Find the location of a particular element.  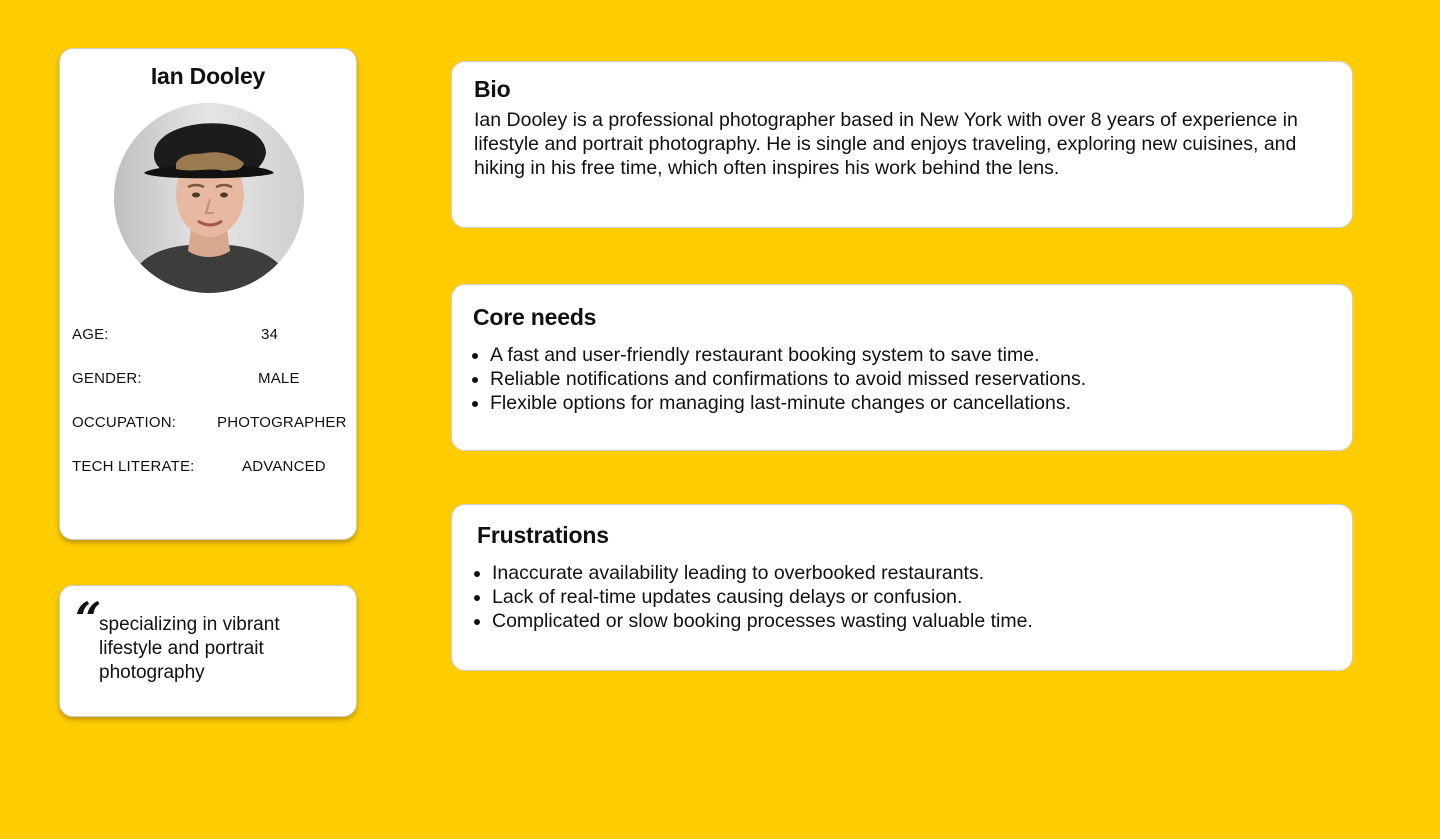

profile-name: Ian Dooley is located at coordinates (208, 76).